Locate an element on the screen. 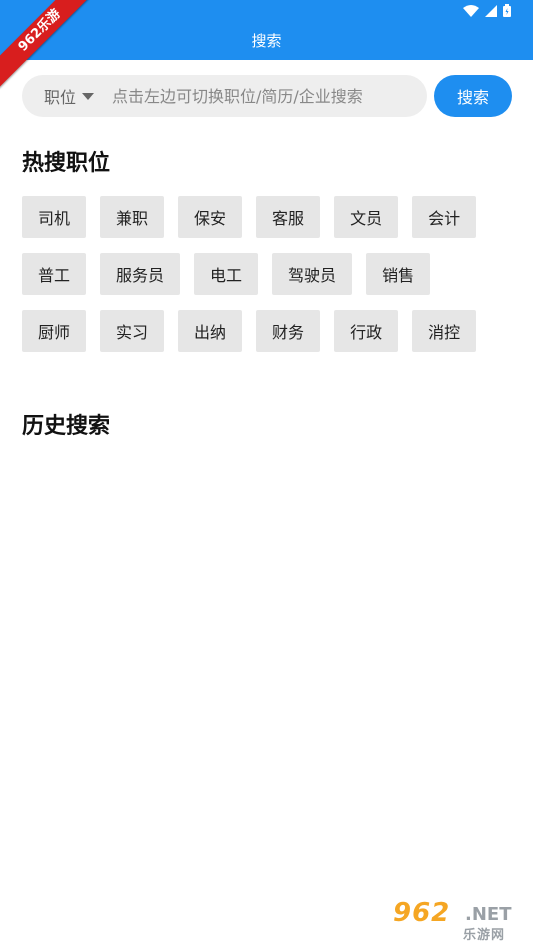  hot-job-tag: 普工 is located at coordinates (54, 274).